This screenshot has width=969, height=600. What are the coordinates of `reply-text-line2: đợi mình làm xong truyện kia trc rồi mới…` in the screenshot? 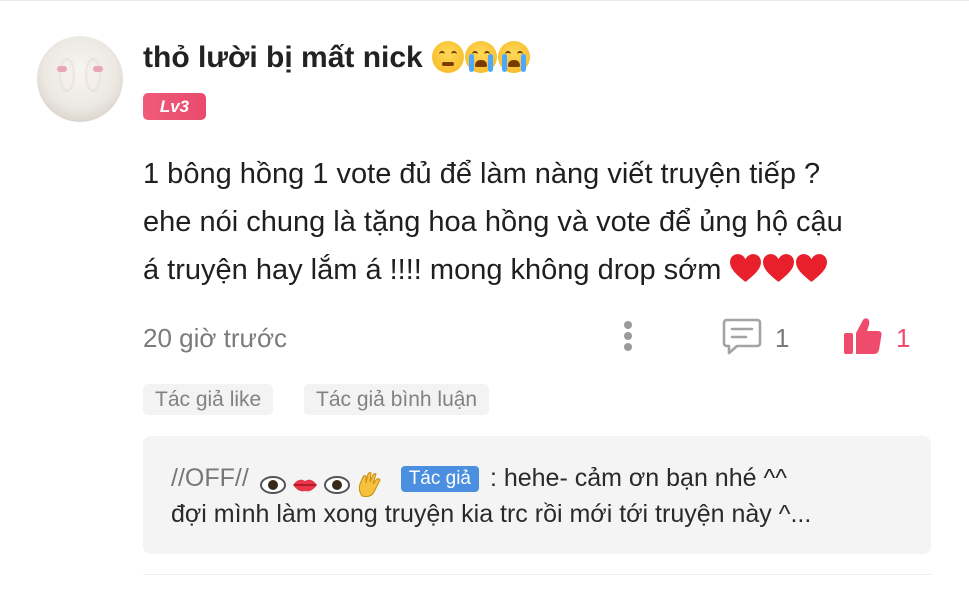 It's located at (491, 514).